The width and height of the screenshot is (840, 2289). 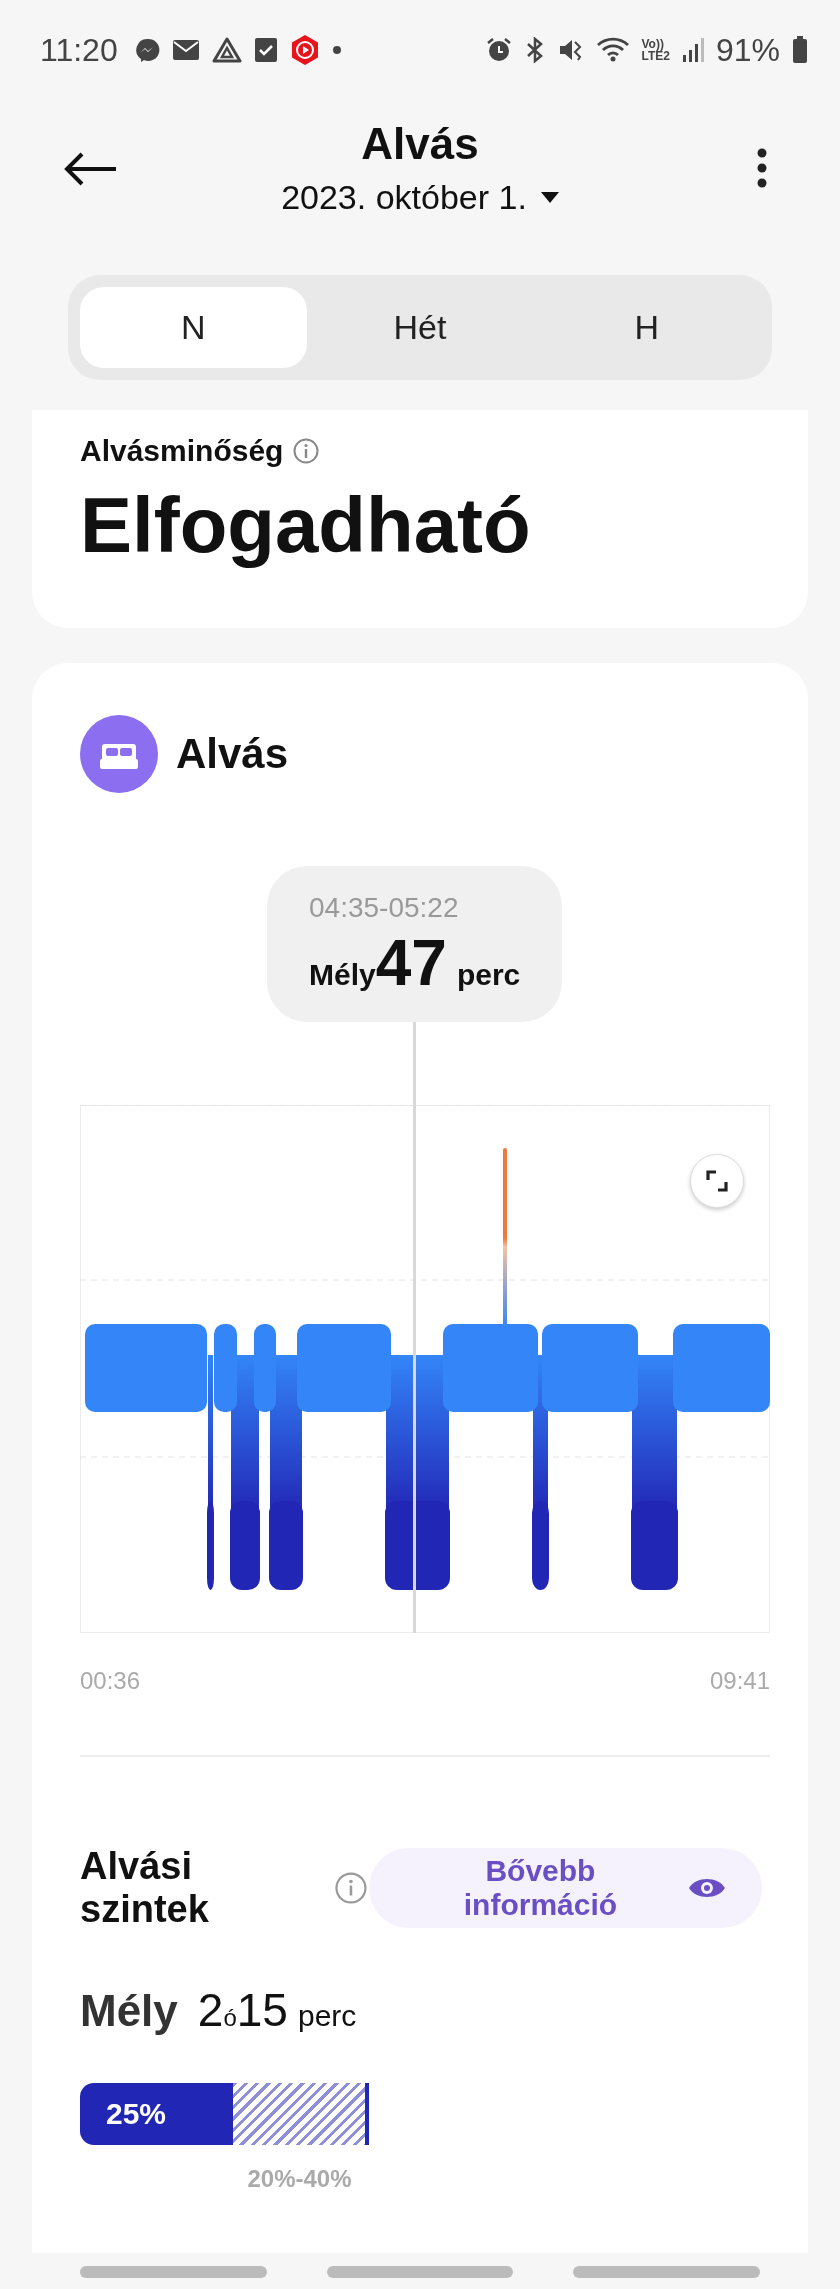 What do you see at coordinates (747, 50) in the screenshot?
I see `battery-percent: 91%` at bounding box center [747, 50].